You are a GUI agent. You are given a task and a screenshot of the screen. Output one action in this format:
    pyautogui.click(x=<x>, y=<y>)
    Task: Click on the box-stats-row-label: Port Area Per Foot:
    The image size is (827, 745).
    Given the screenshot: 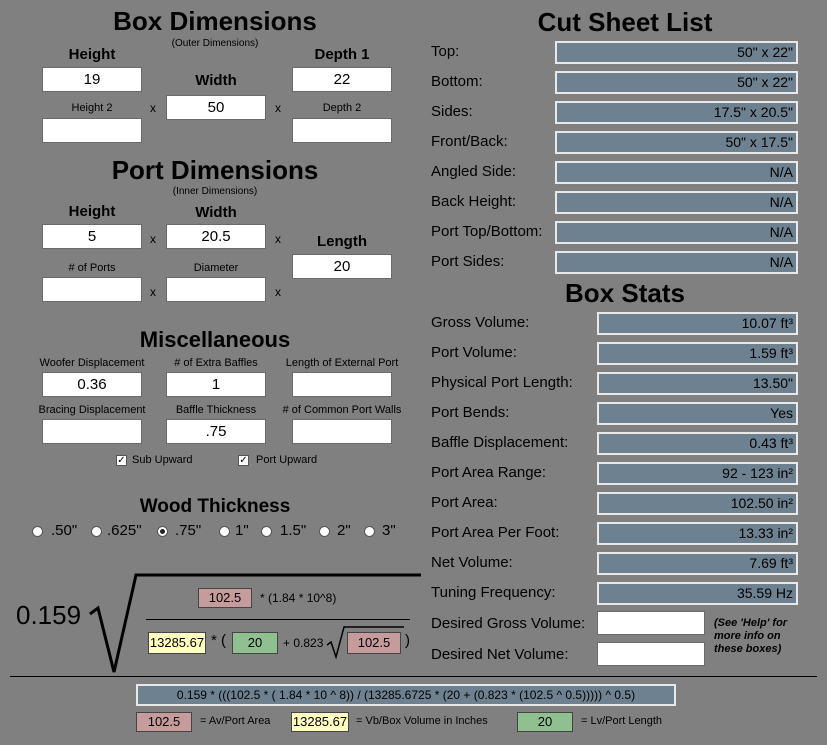 What is the action you would take?
    pyautogui.click(x=495, y=532)
    